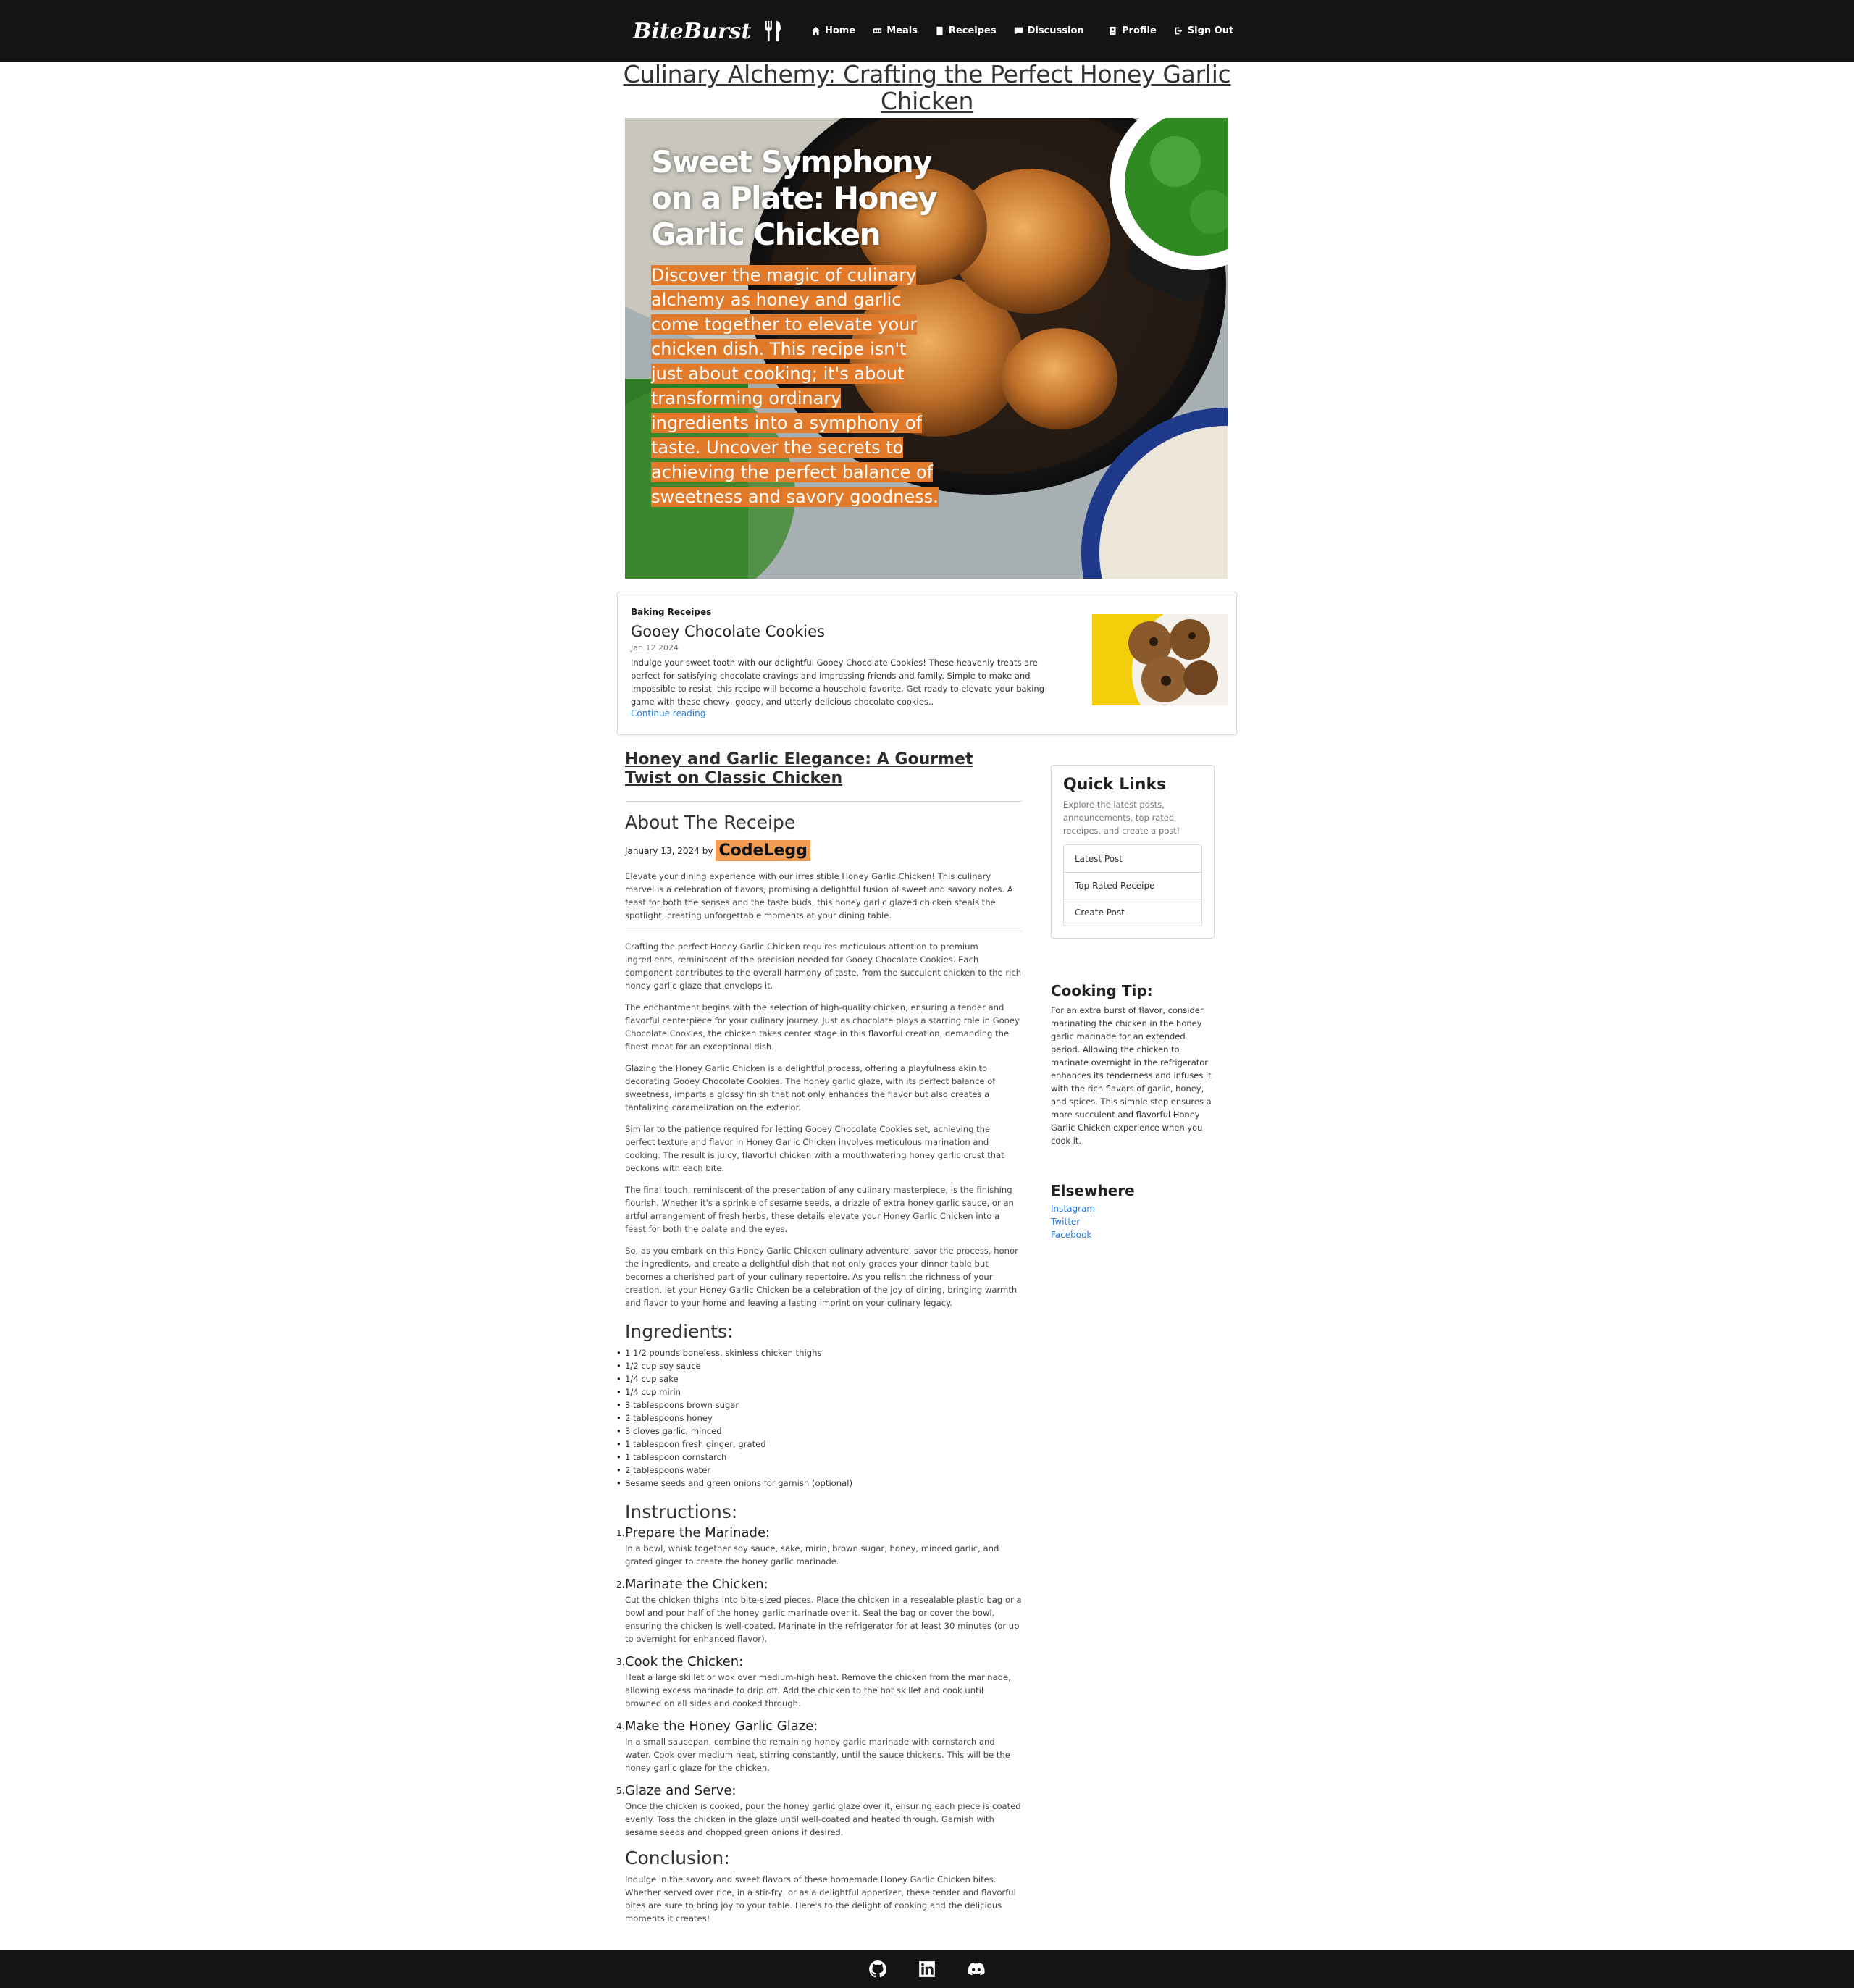 The width and height of the screenshot is (1854, 1988). What do you see at coordinates (1160, 659) in the screenshot?
I see `cookies-thumbnail` at bounding box center [1160, 659].